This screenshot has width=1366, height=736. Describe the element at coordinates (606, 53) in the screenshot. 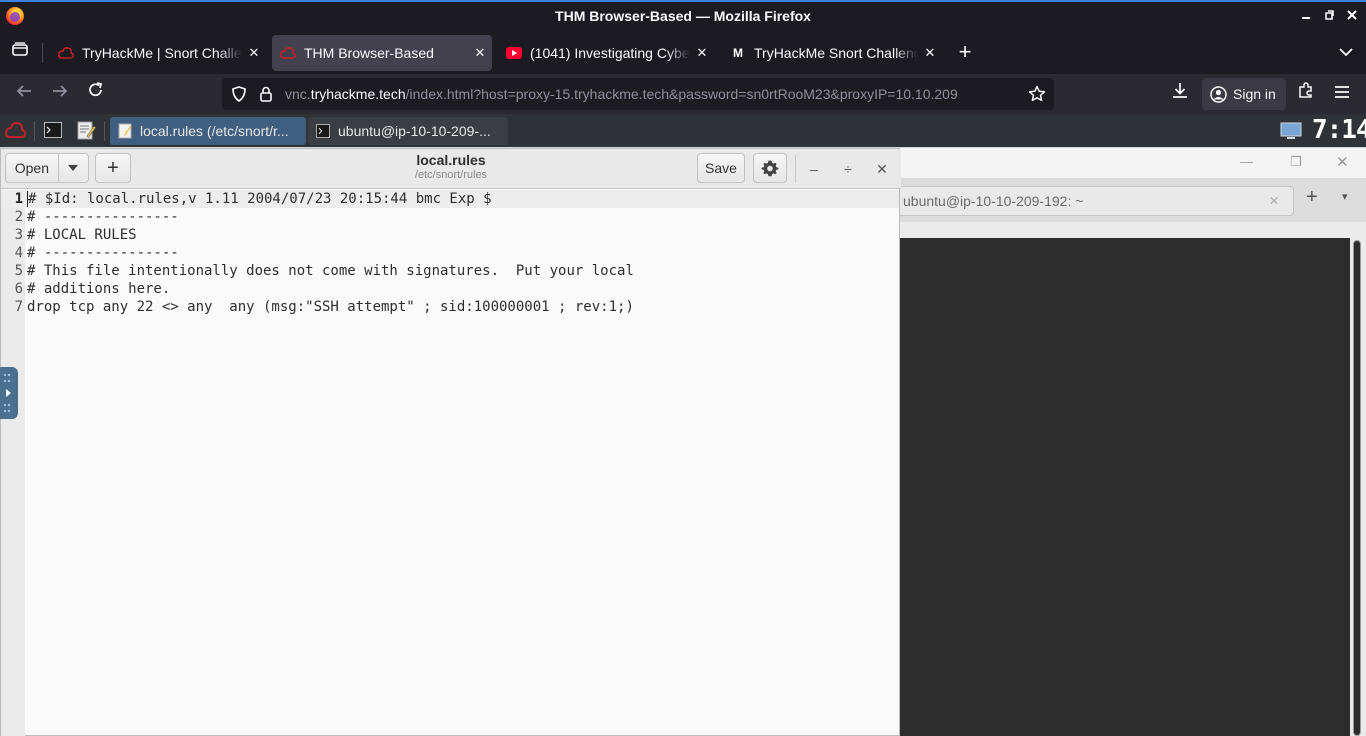

I see `tab-investigating-cyber: (1041) Investigating Cyber ✕` at that location.